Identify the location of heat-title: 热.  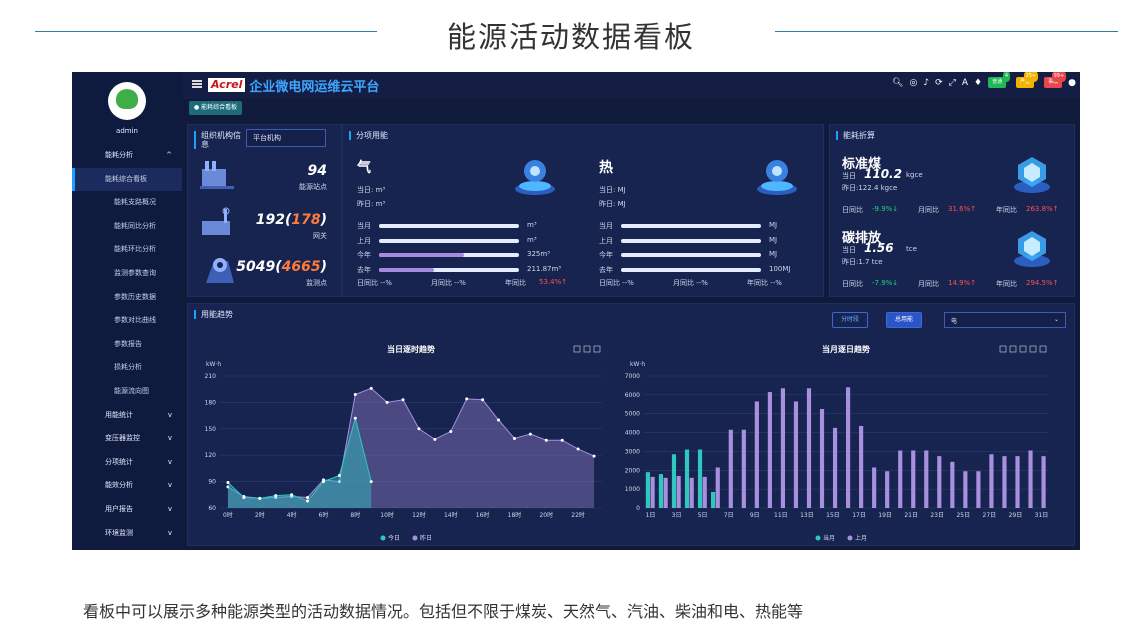
(606, 168).